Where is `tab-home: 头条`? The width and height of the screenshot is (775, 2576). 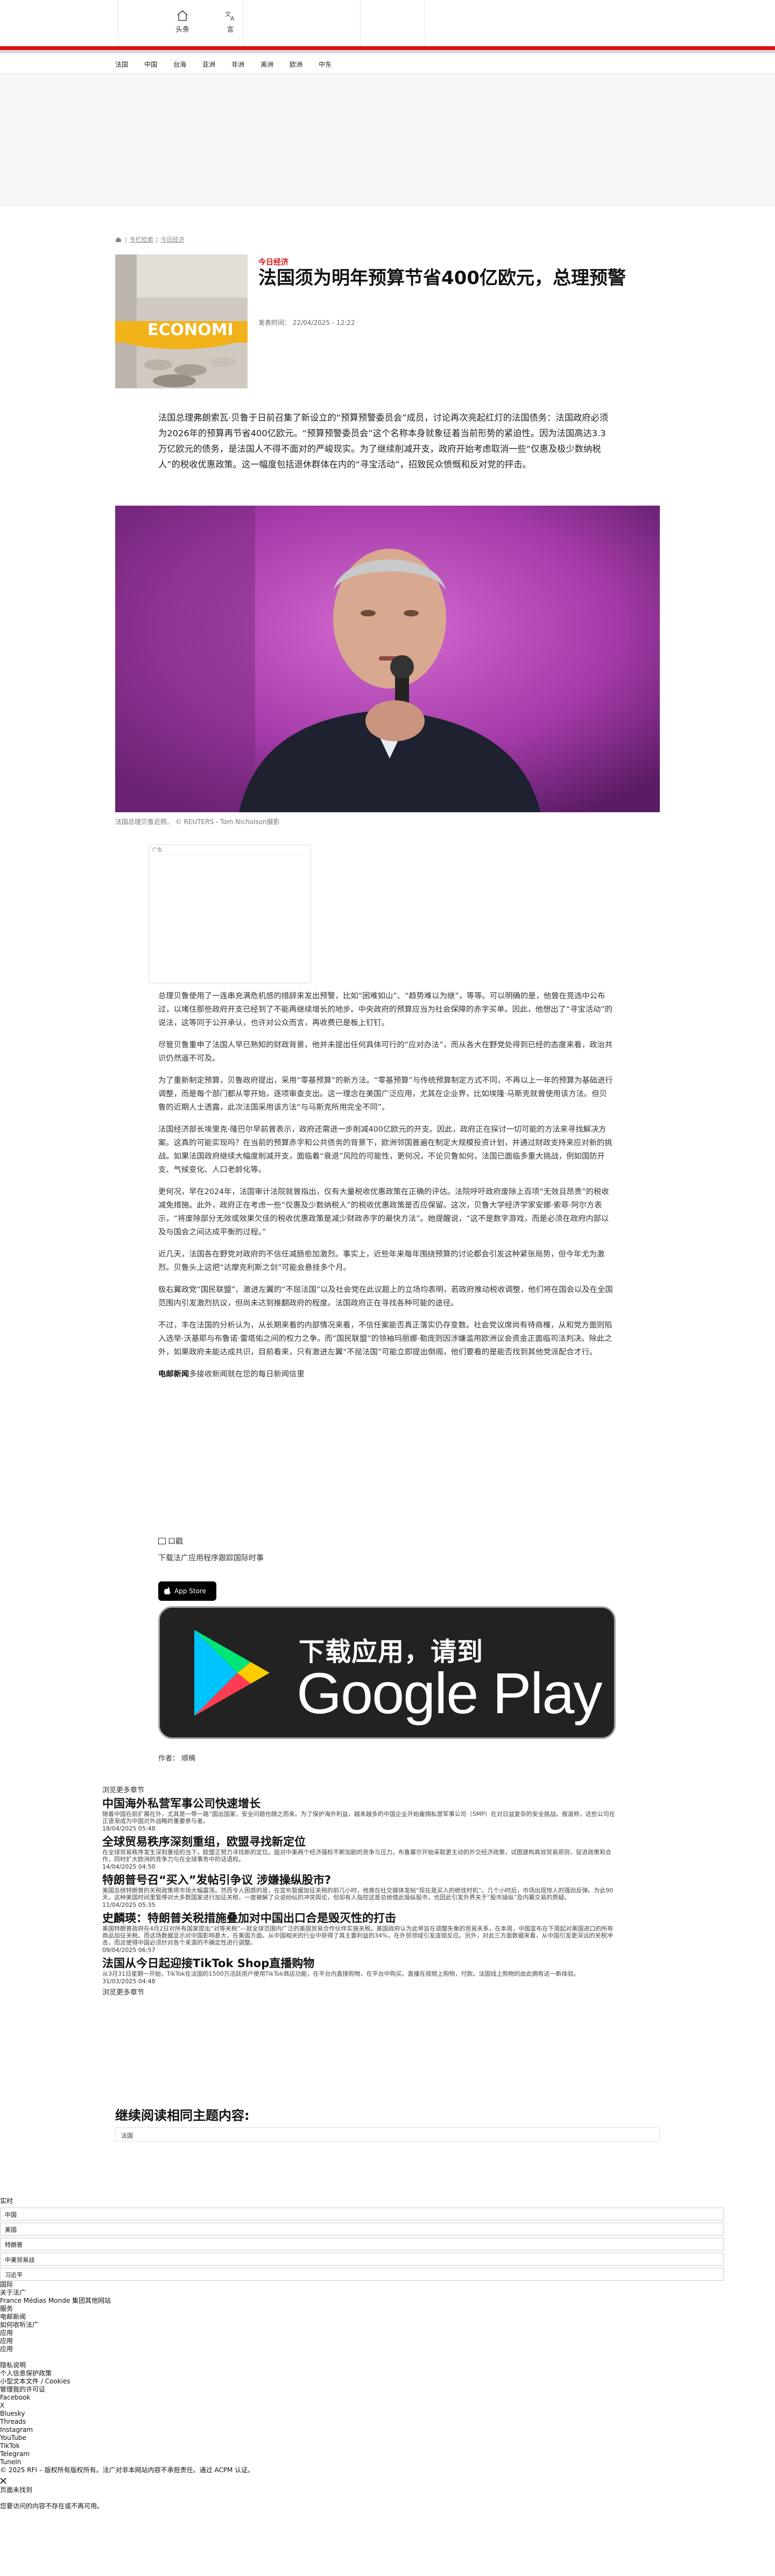 tab-home: 头条 is located at coordinates (182, 22).